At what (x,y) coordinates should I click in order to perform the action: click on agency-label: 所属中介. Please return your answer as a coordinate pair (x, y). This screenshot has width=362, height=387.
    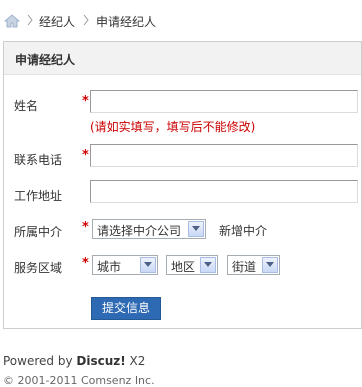
    Looking at the image, I should click on (38, 232).